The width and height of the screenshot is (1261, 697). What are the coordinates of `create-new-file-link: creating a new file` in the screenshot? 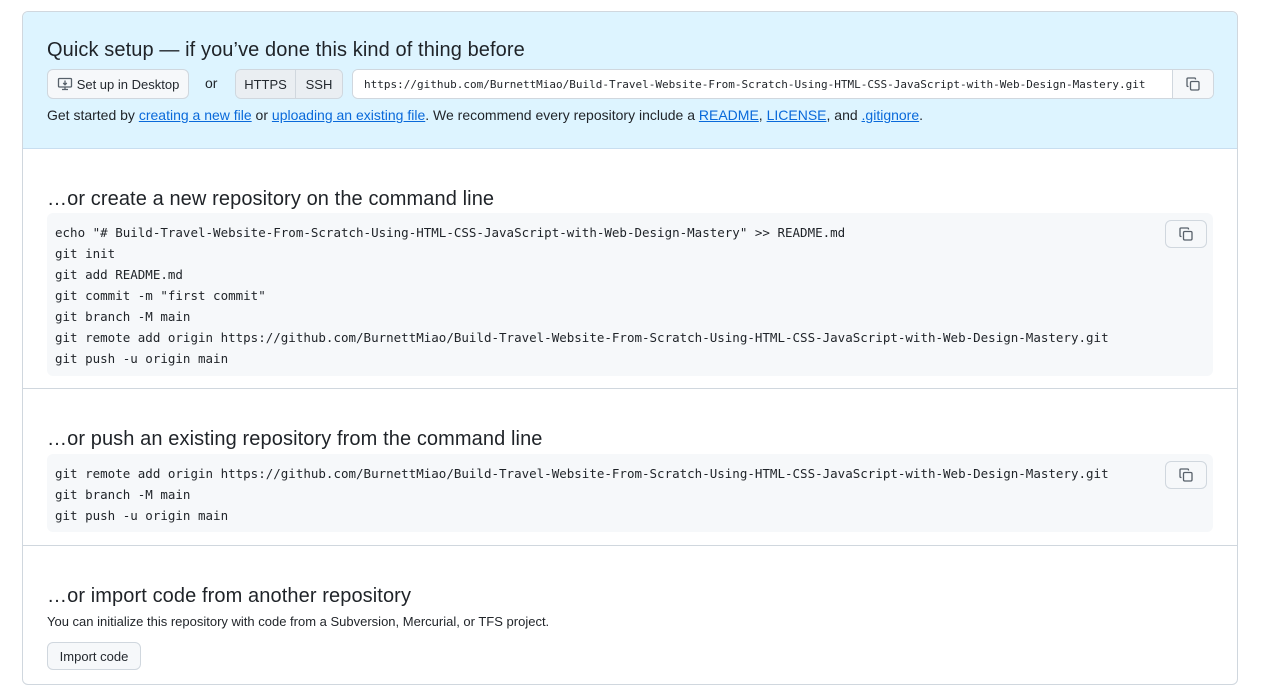 It's located at (195, 115).